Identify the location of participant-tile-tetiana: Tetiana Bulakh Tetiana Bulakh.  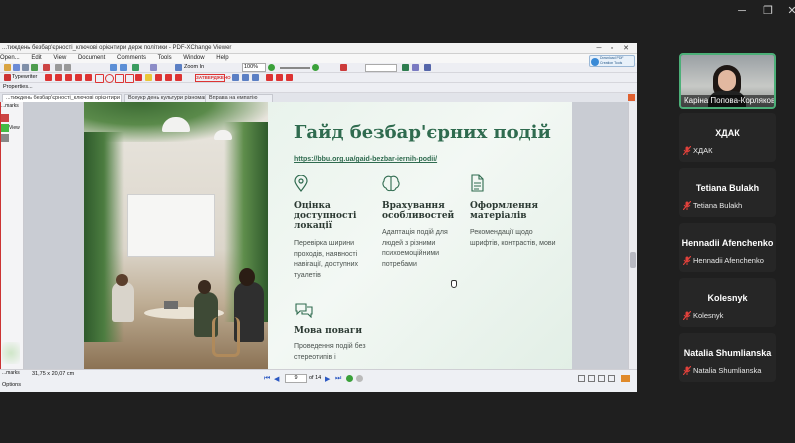
(727, 192).